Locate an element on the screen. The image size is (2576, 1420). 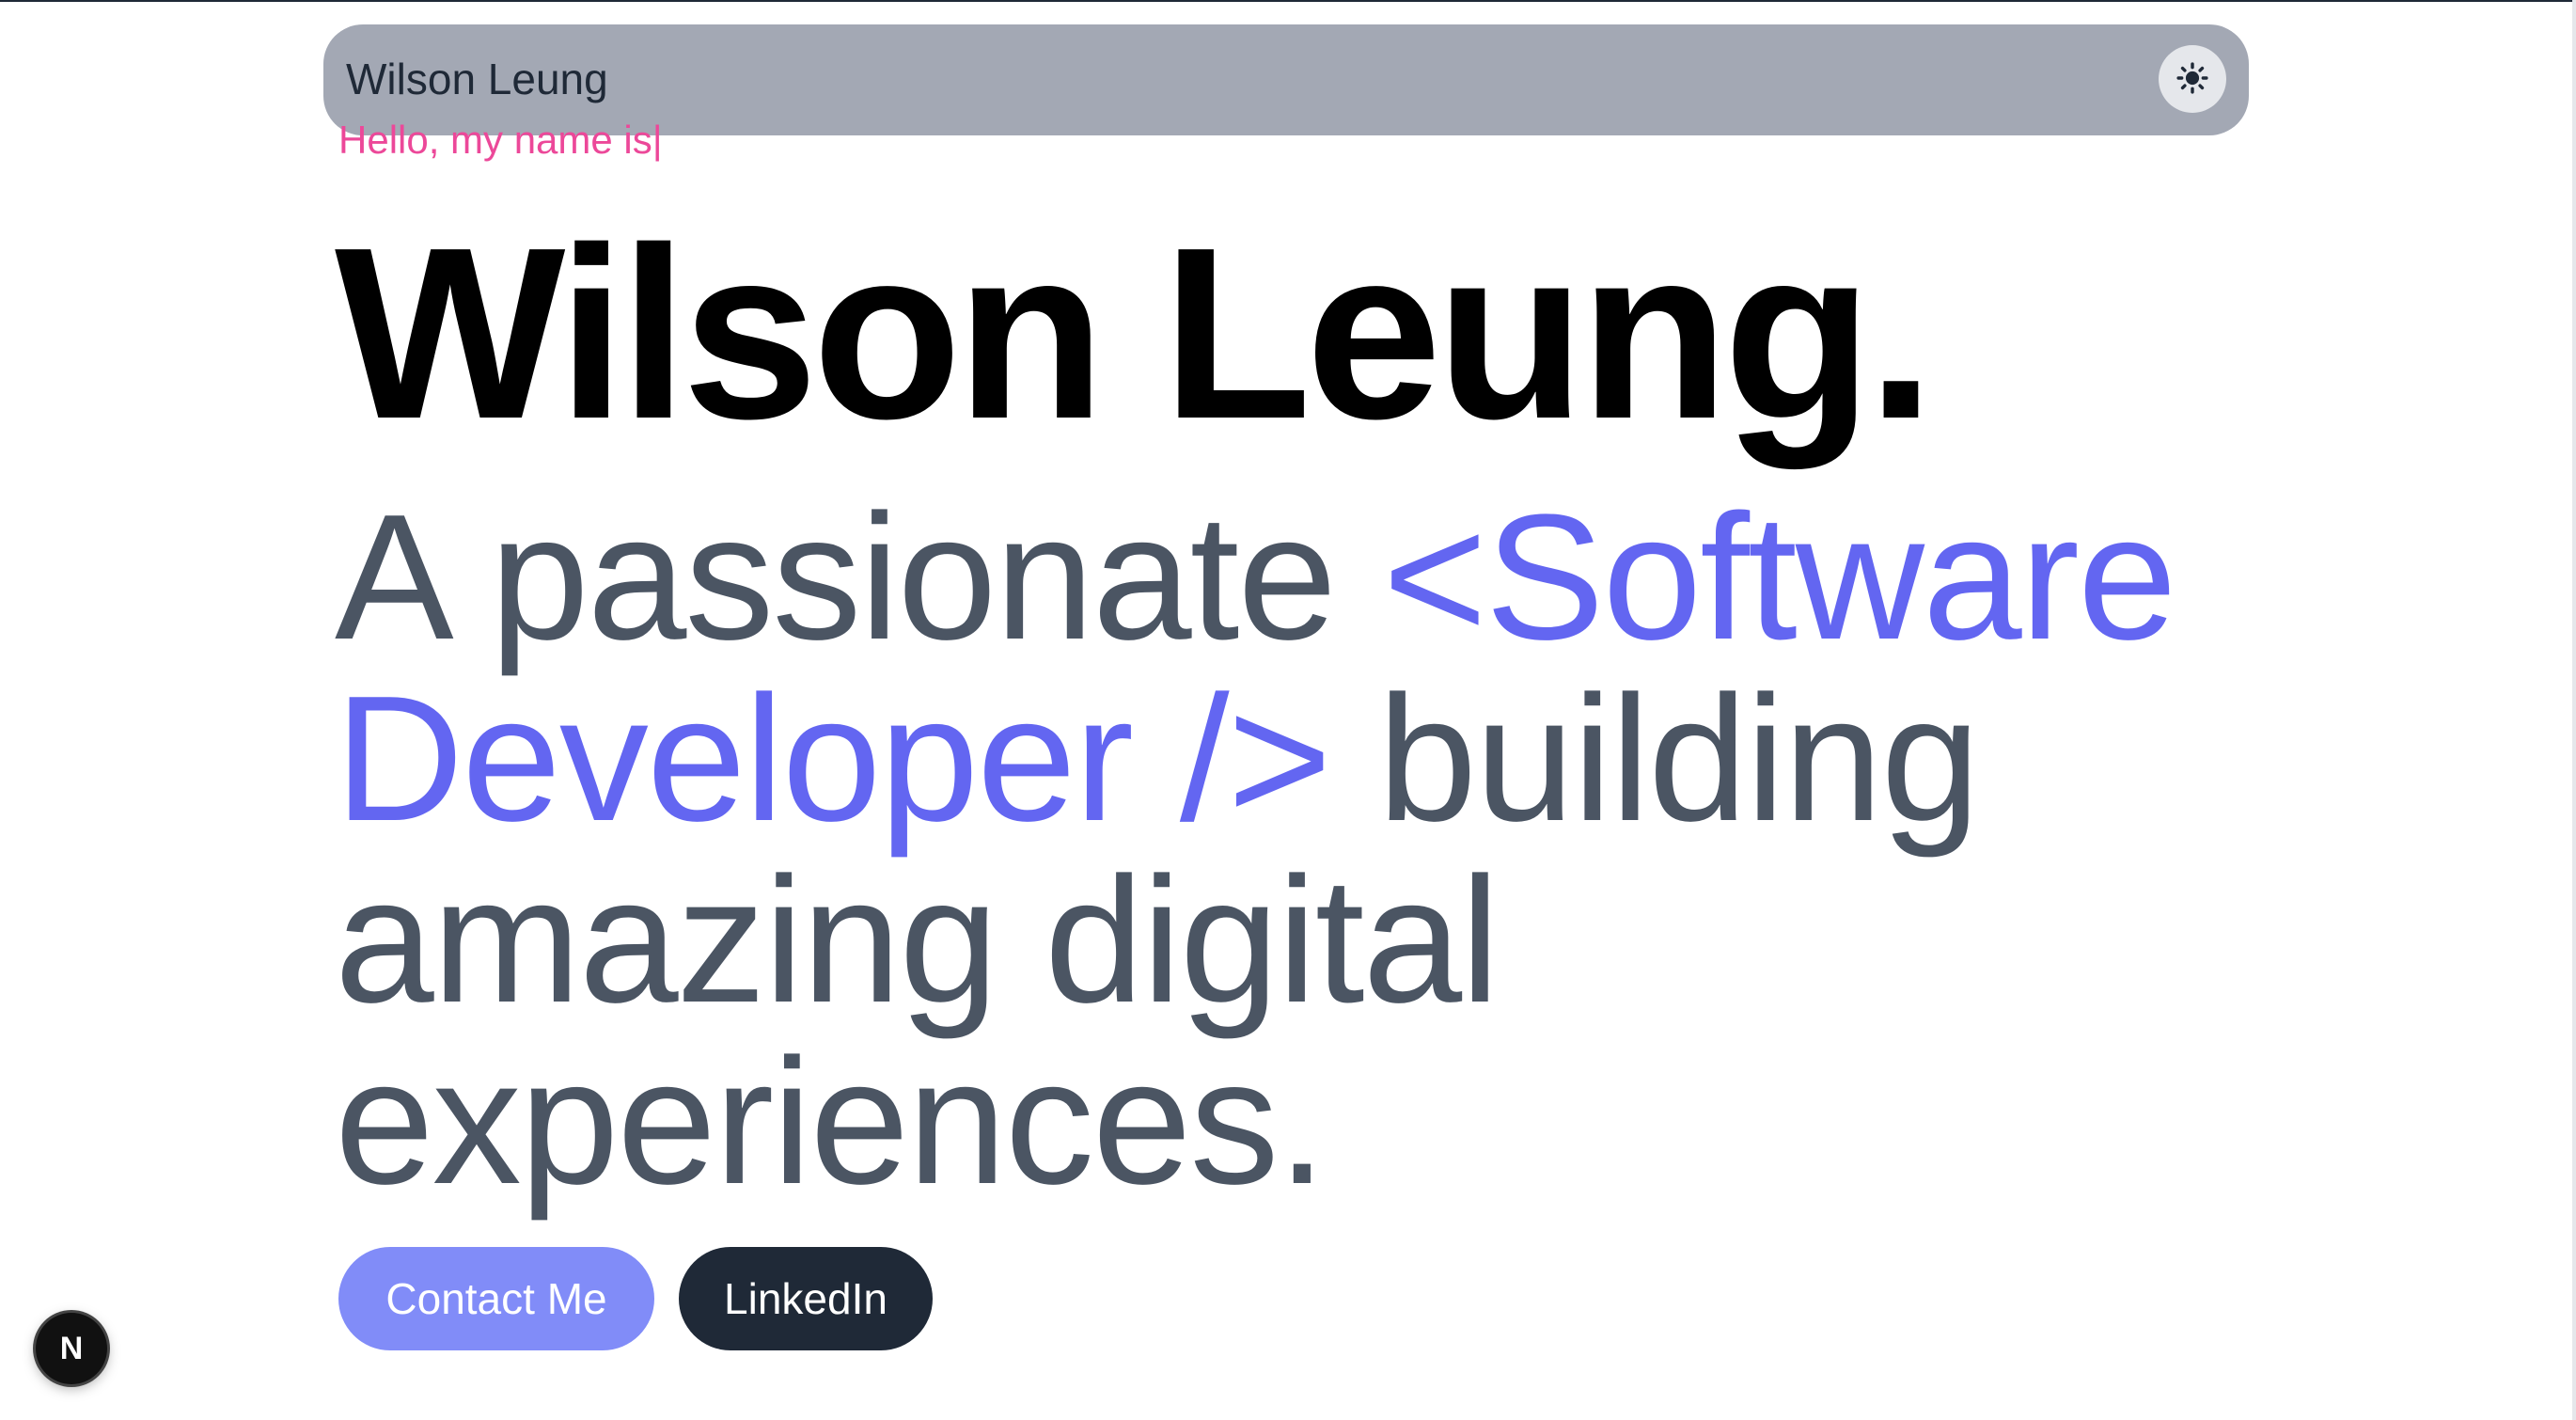
window-top-border is located at coordinates (1288, 1).